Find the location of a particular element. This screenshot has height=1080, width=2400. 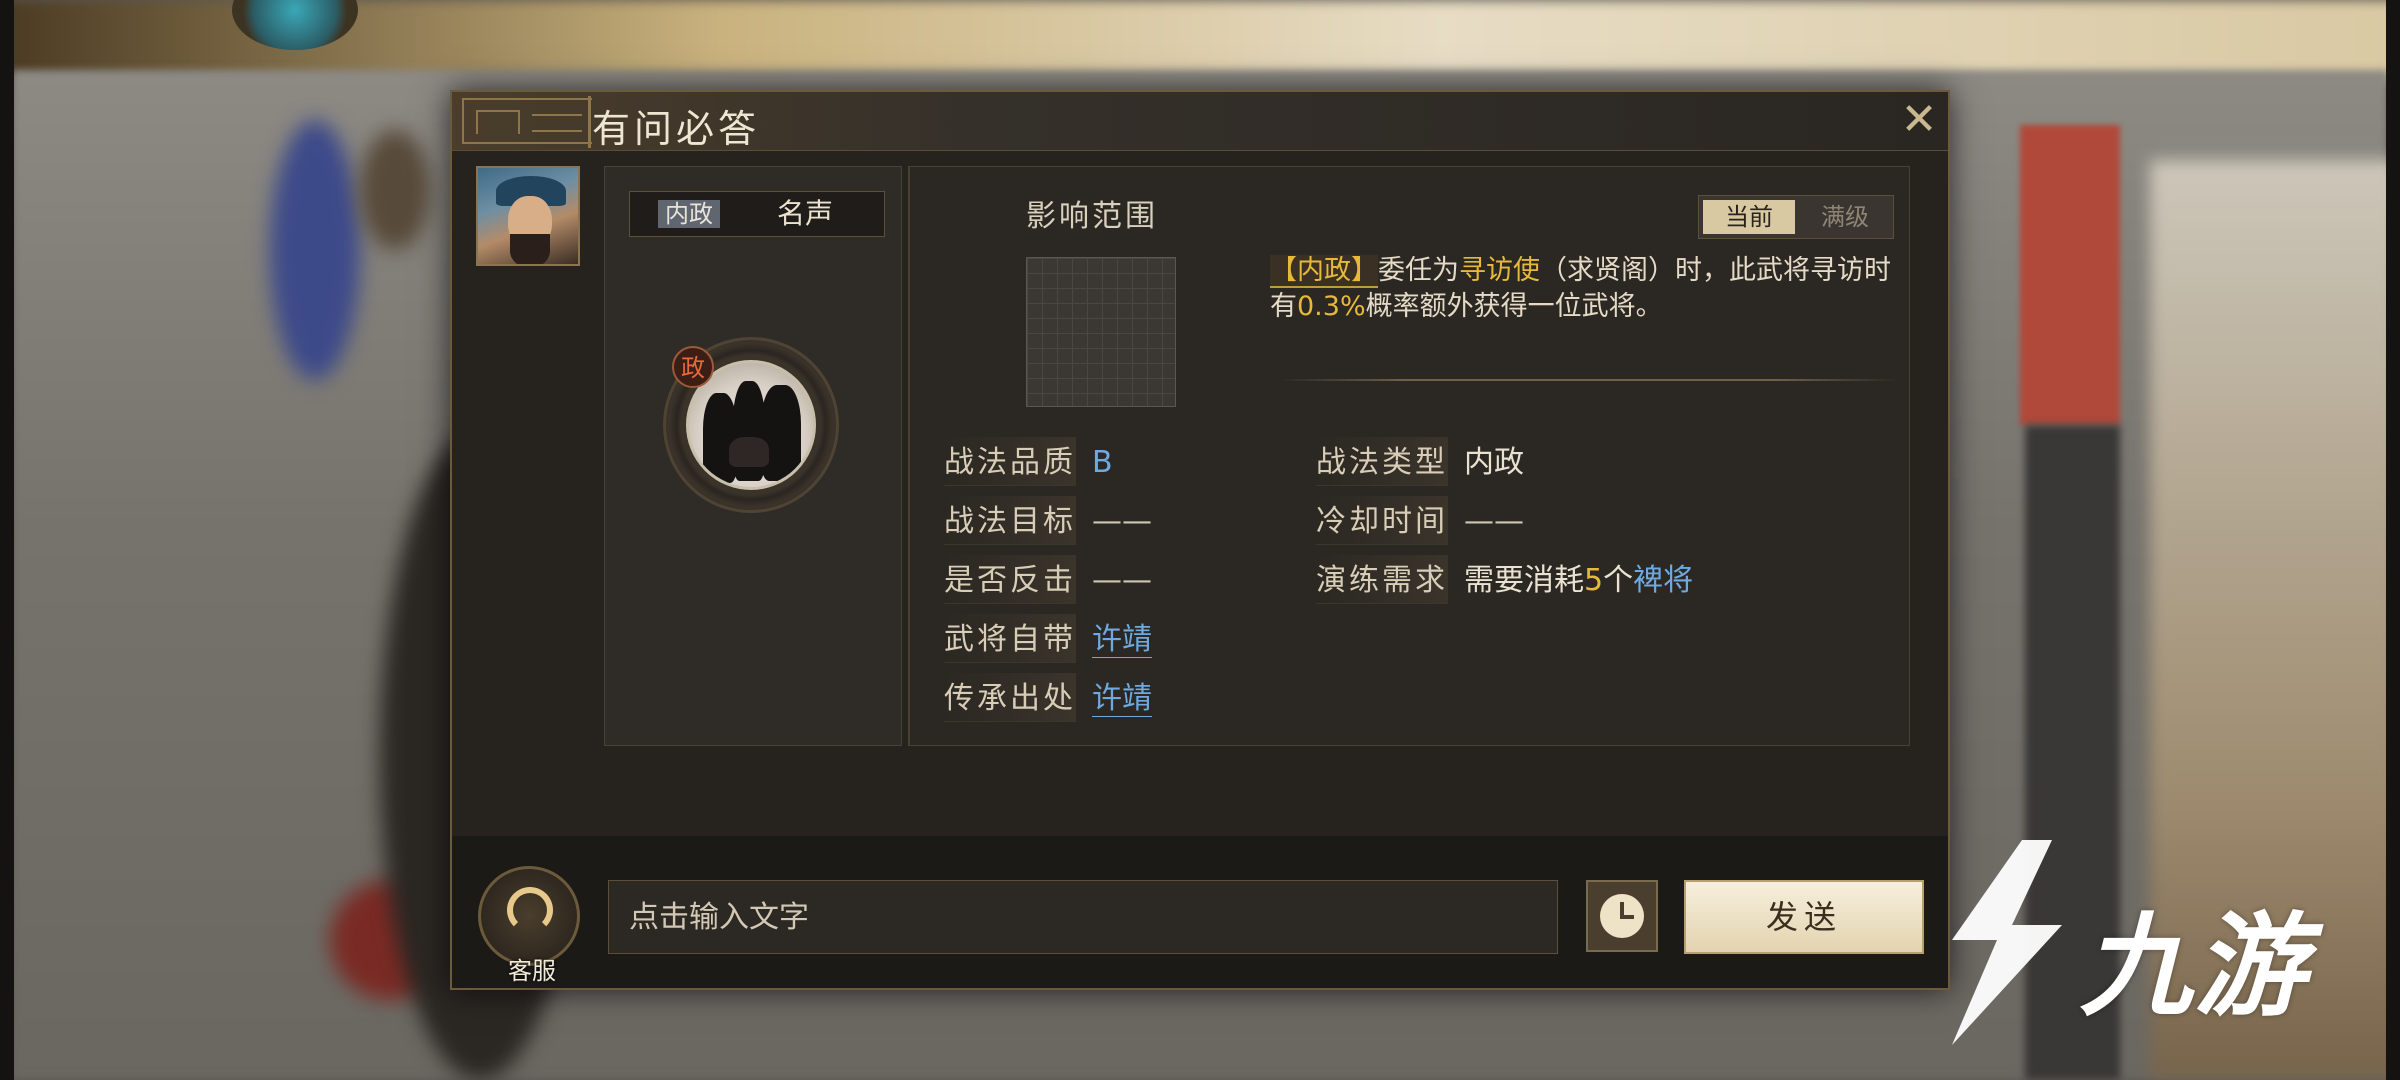

background-top-bar is located at coordinates (1200, 40).